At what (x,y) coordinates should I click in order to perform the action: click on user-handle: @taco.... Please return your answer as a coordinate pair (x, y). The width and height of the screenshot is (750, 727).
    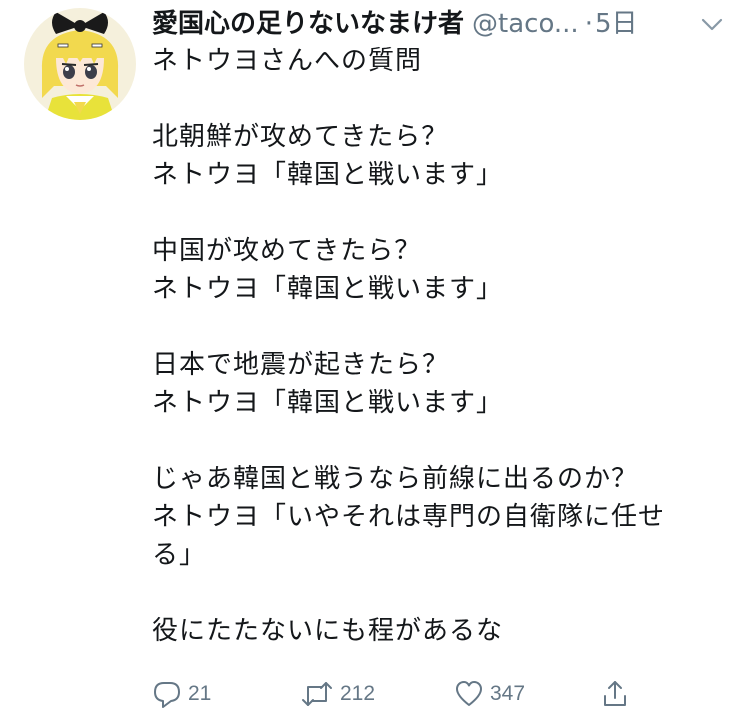
    Looking at the image, I should click on (525, 24).